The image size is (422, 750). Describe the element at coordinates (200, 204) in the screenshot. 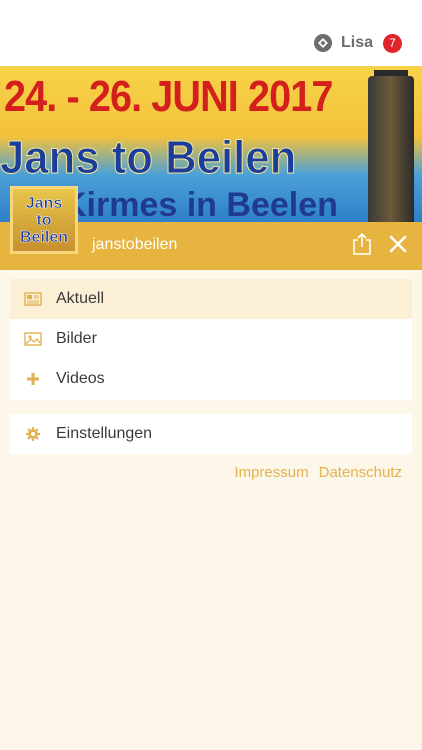

I see `banner-subtitle: Kirmes in Beelen` at that location.